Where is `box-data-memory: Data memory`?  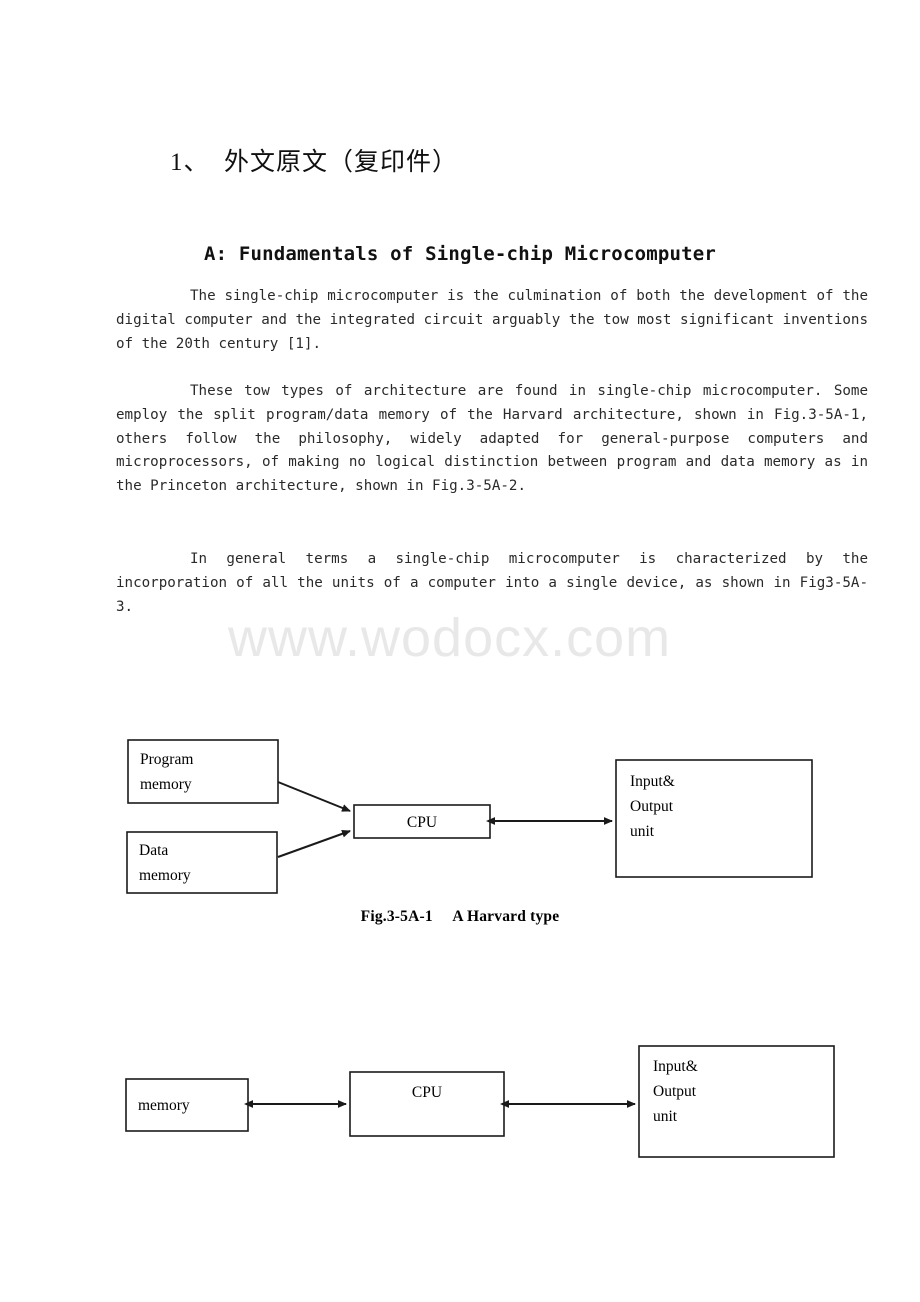 box-data-memory: Data memory is located at coordinates (202, 862).